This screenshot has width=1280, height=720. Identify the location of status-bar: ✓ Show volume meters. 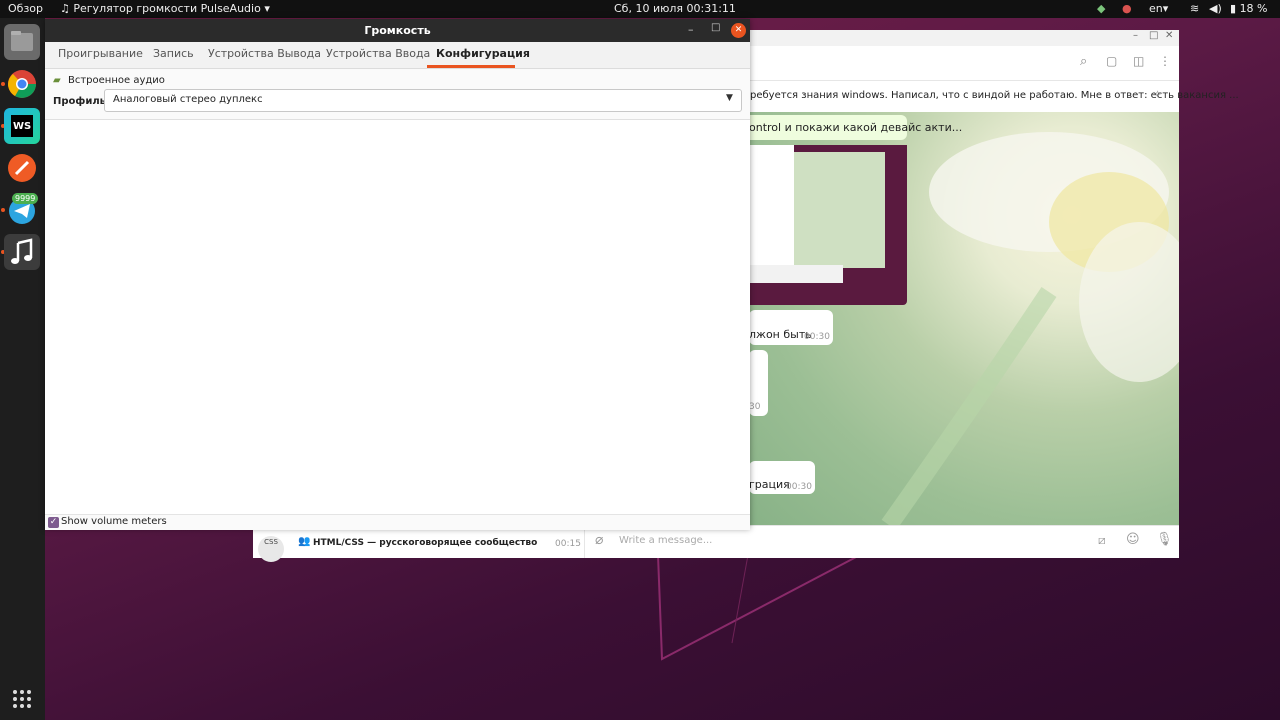
(397, 522).